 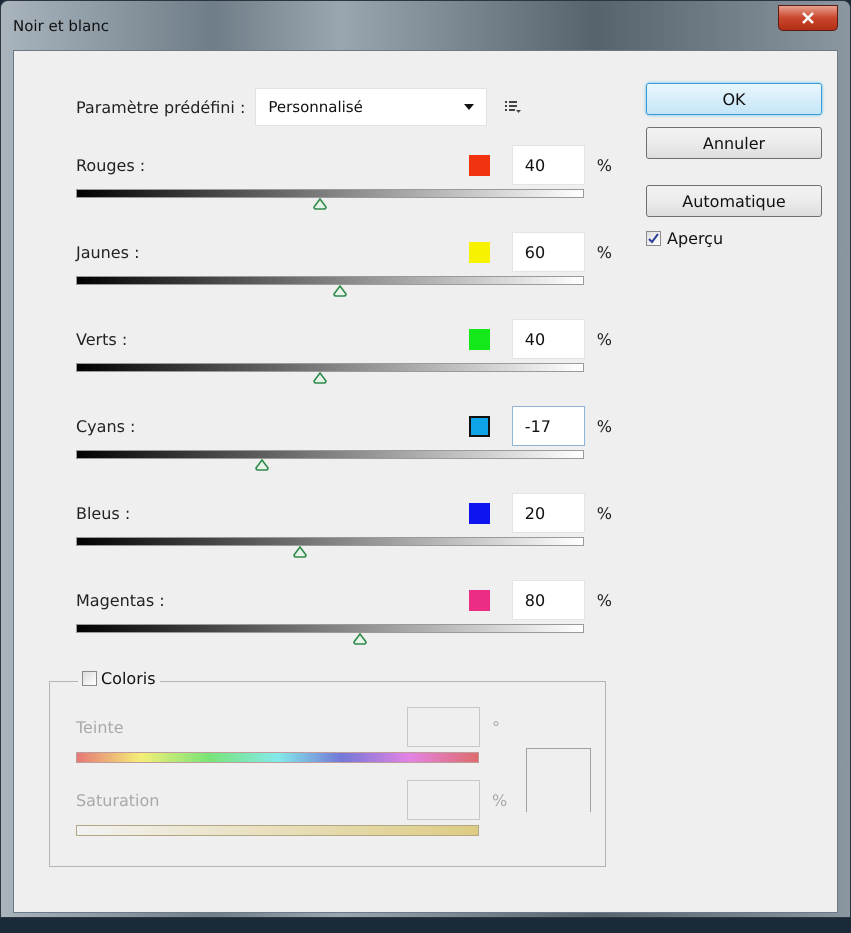 I want to click on close-button, so click(x=808, y=17).